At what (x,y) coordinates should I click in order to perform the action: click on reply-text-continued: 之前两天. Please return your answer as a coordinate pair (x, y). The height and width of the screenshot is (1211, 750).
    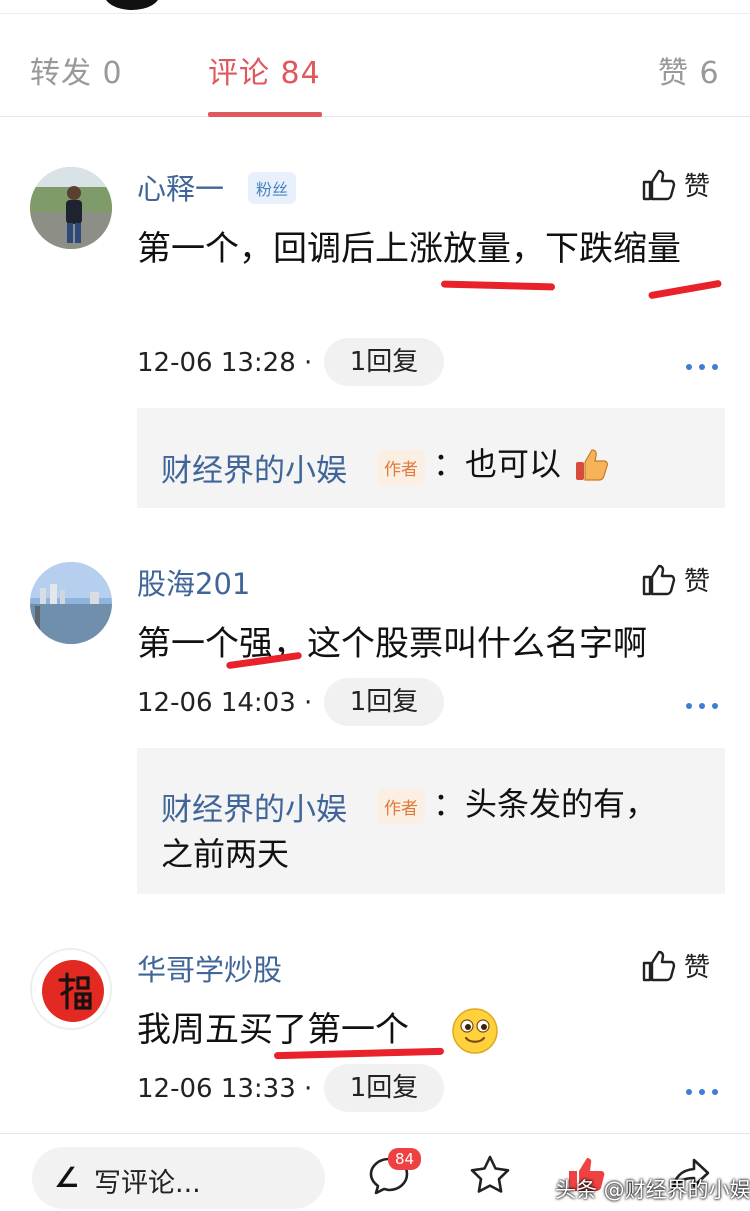
    Looking at the image, I should click on (225, 854).